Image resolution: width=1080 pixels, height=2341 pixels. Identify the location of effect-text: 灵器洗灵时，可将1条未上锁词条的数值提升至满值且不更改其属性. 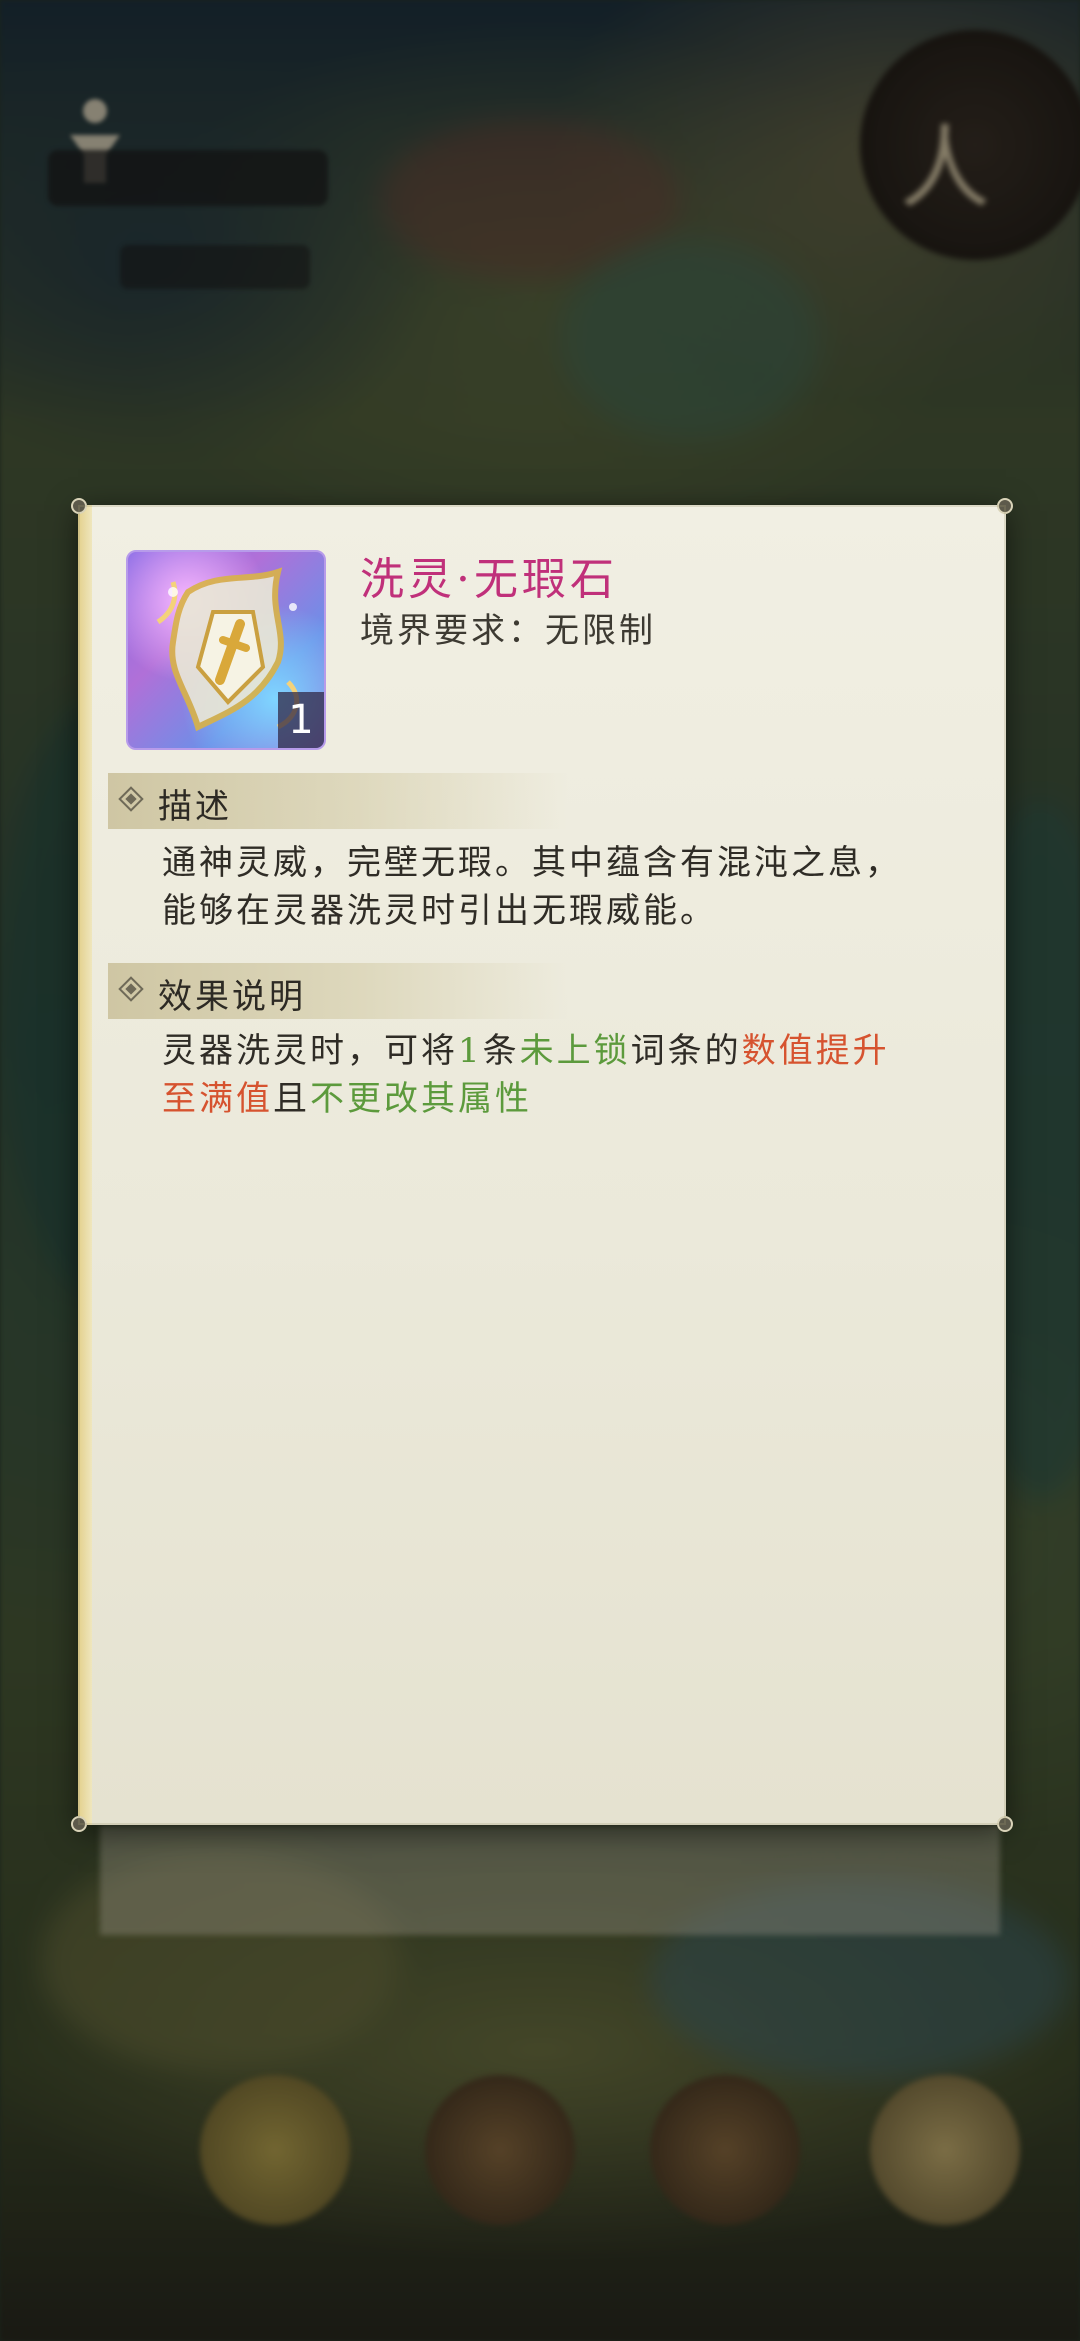
(572, 1075).